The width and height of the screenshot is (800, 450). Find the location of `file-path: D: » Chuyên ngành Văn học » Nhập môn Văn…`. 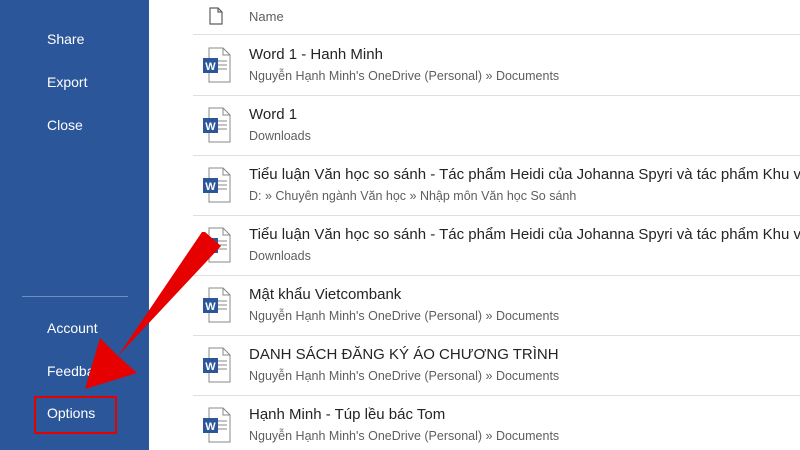

file-path: D: » Chuyên ngành Văn học » Nhập môn Văn… is located at coordinates (413, 196).